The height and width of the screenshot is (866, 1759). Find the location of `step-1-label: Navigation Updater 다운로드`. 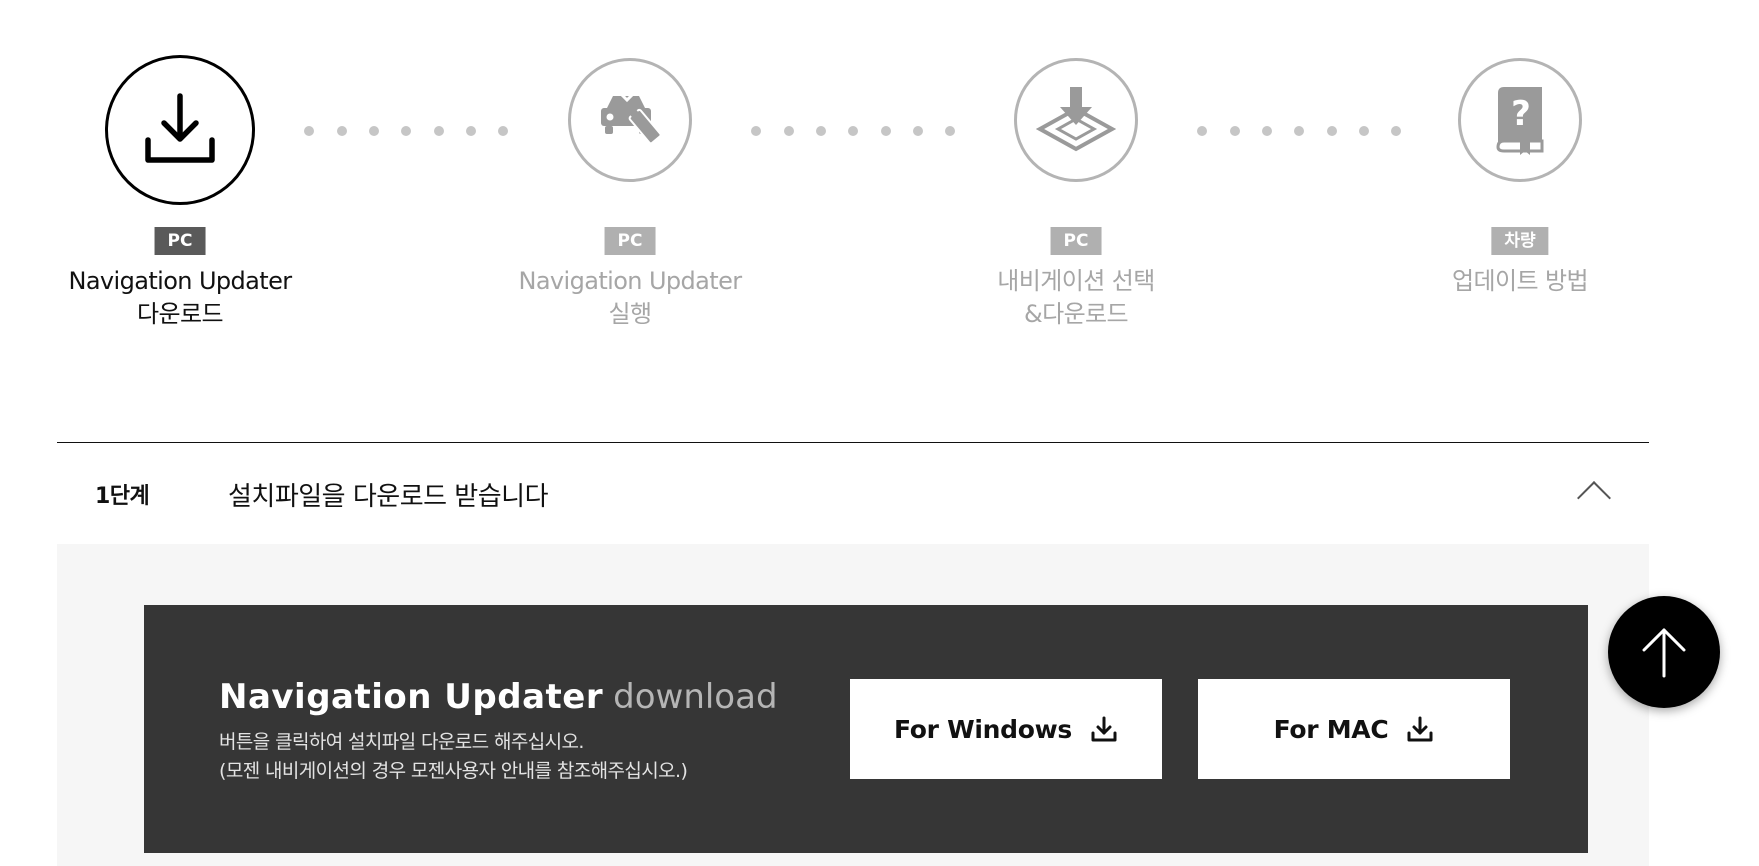

step-1-label: Navigation Updater 다운로드 is located at coordinates (180, 297).